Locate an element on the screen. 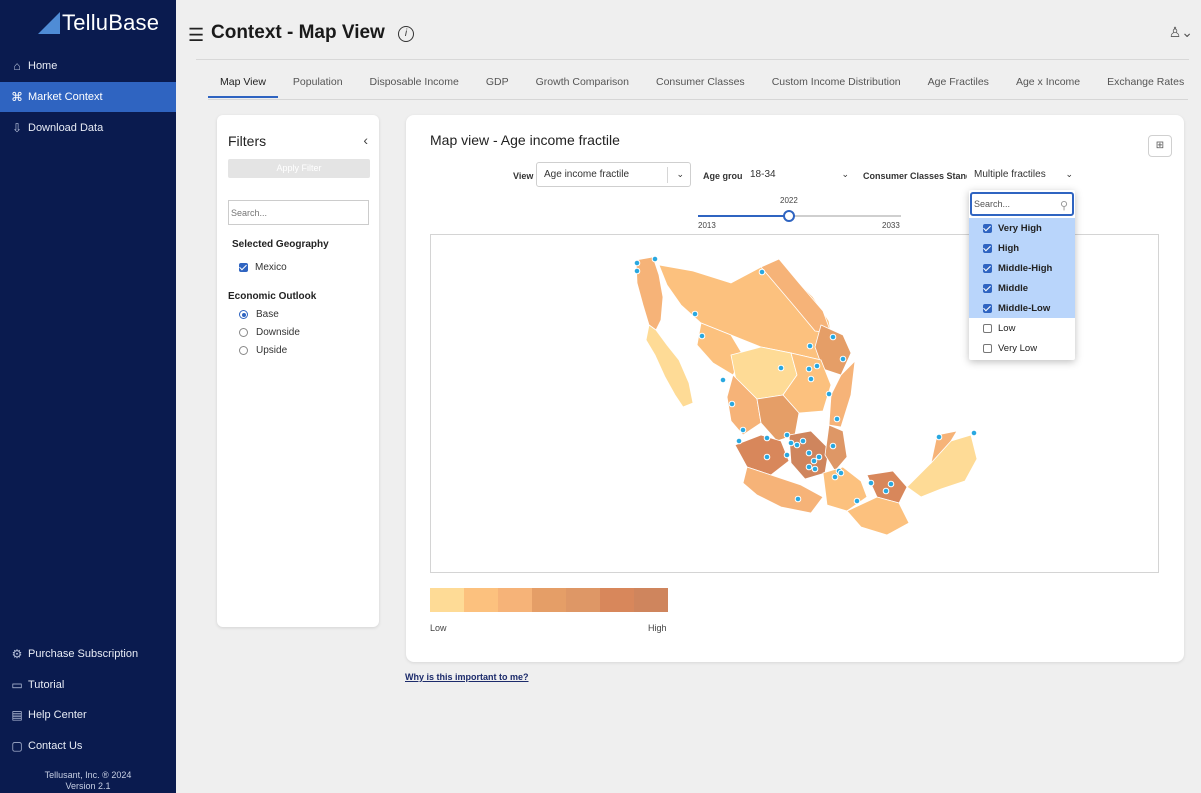 The width and height of the screenshot is (1201, 793). map-region is located at coordinates (649, 293).